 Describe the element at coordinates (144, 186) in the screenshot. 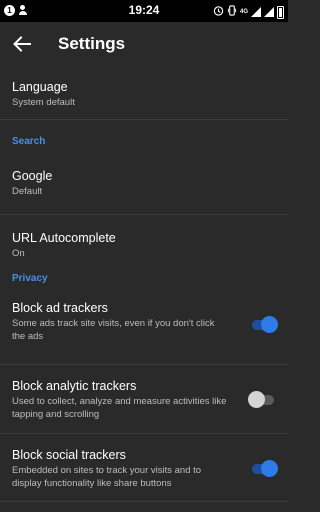

I see `search-engine-setting: Google Default` at that location.